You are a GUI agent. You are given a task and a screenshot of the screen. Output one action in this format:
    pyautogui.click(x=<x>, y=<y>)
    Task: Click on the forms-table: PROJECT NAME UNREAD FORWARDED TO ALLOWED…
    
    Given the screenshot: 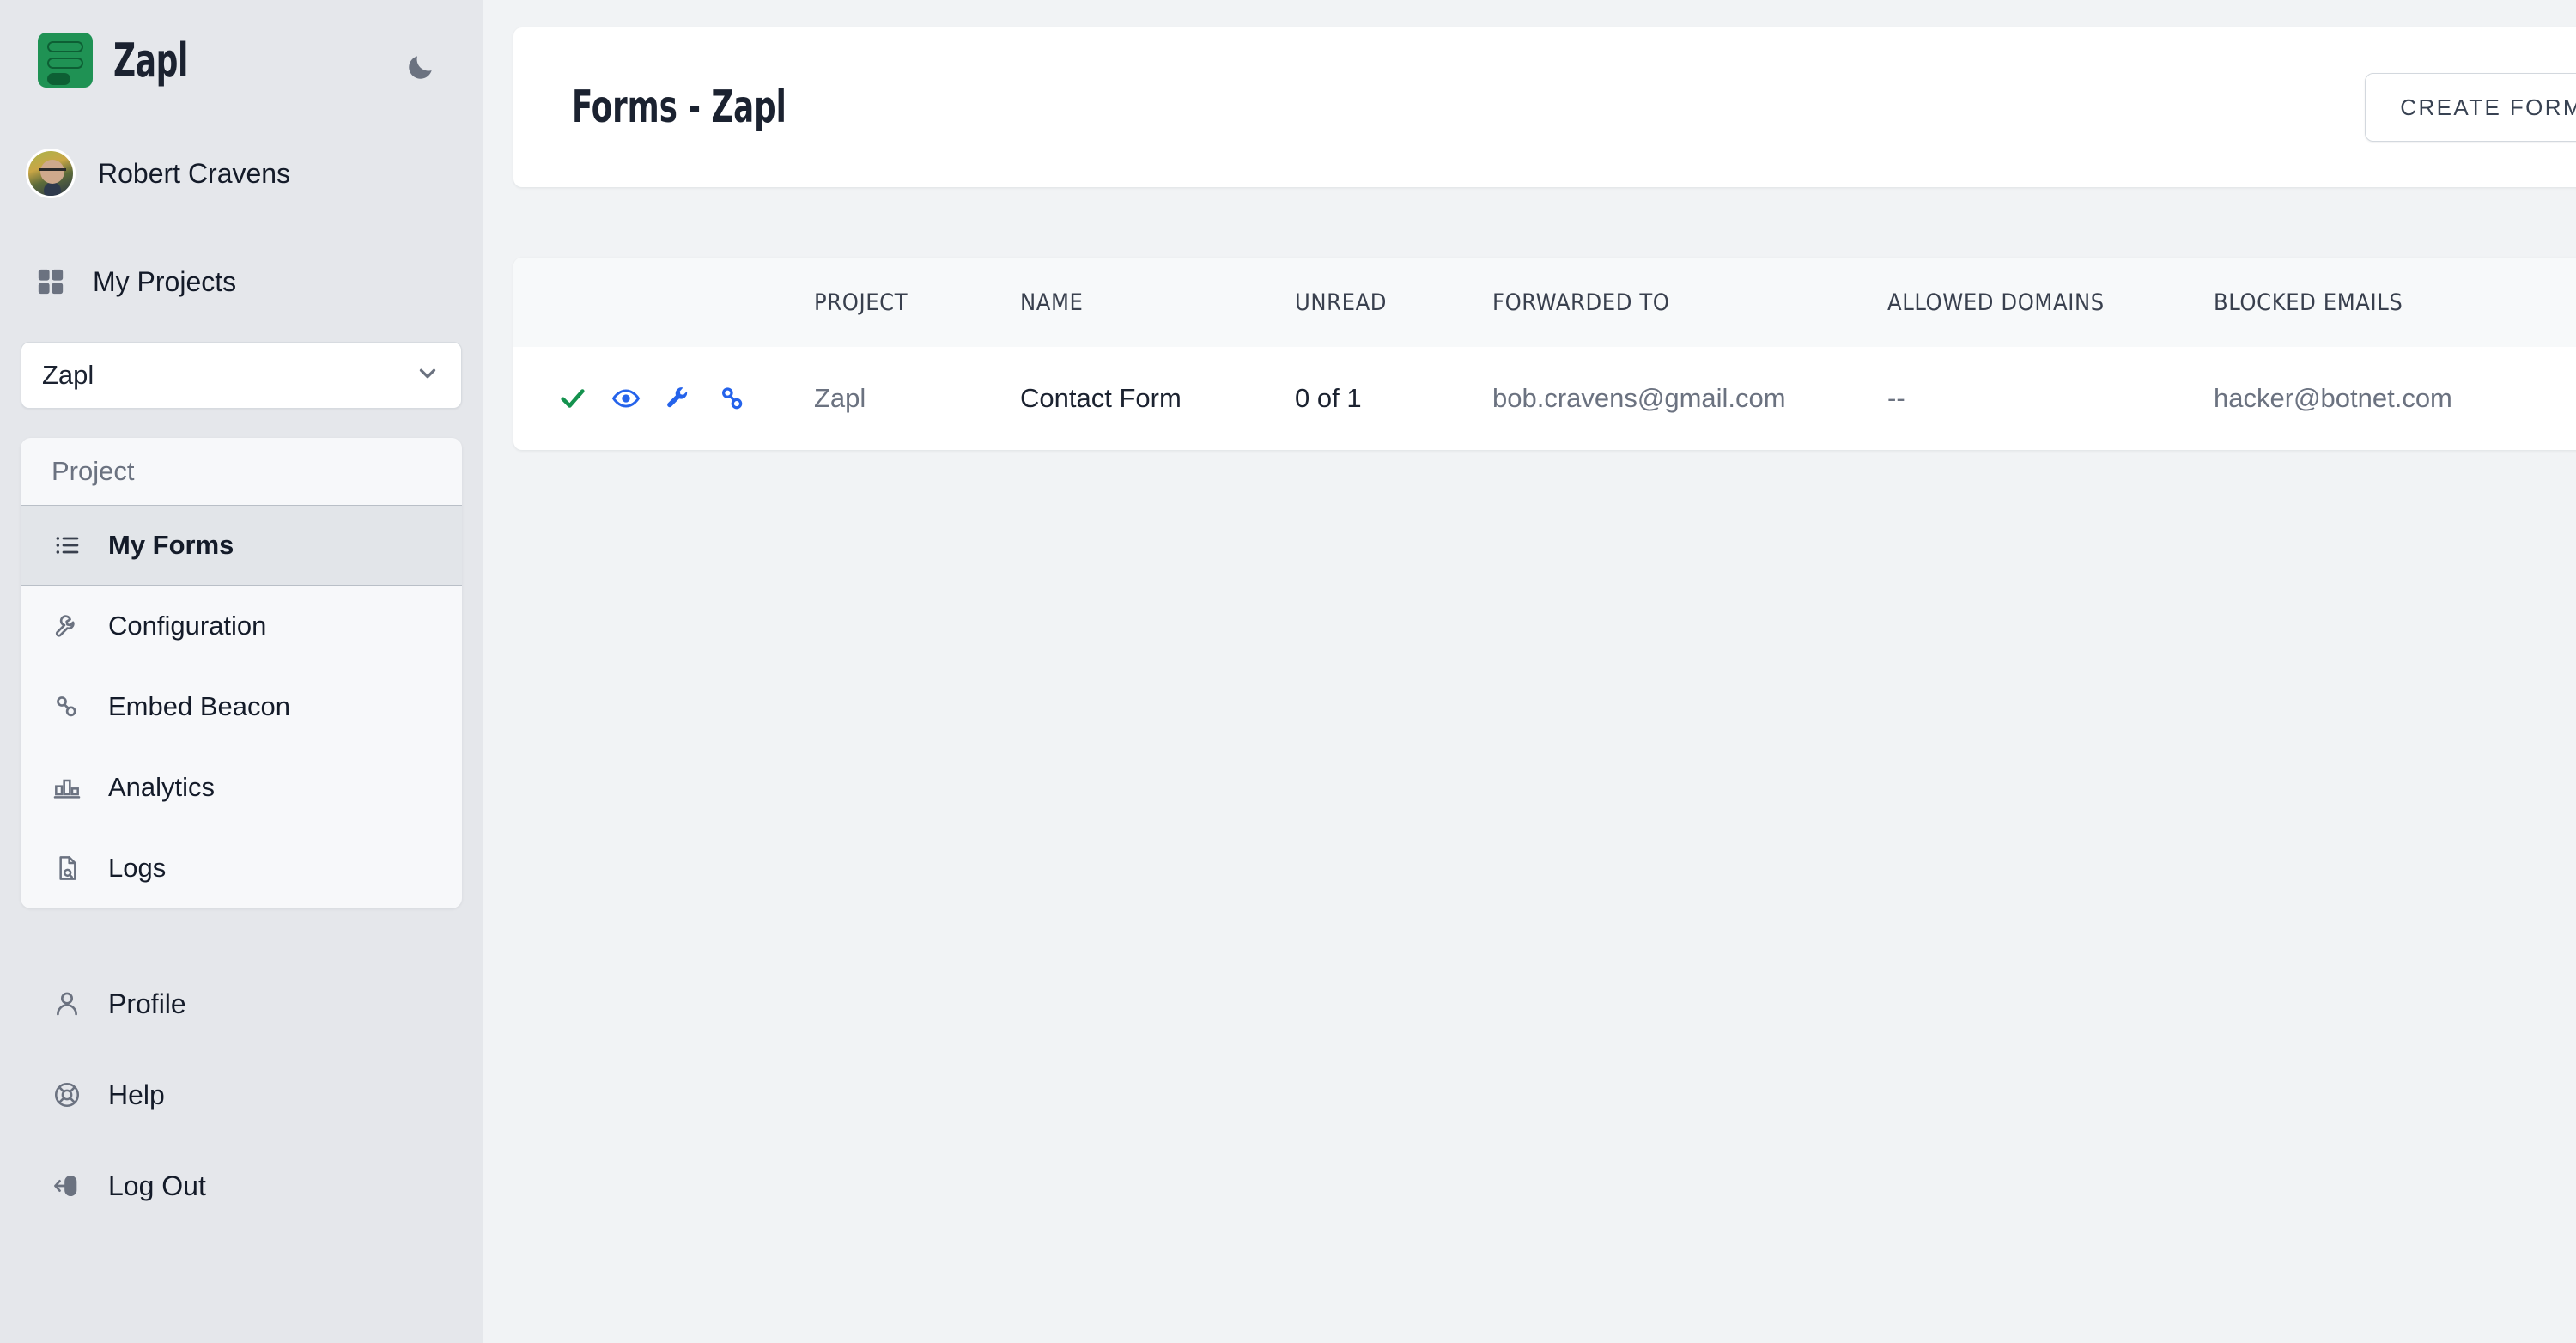 What is the action you would take?
    pyautogui.click(x=1544, y=354)
    